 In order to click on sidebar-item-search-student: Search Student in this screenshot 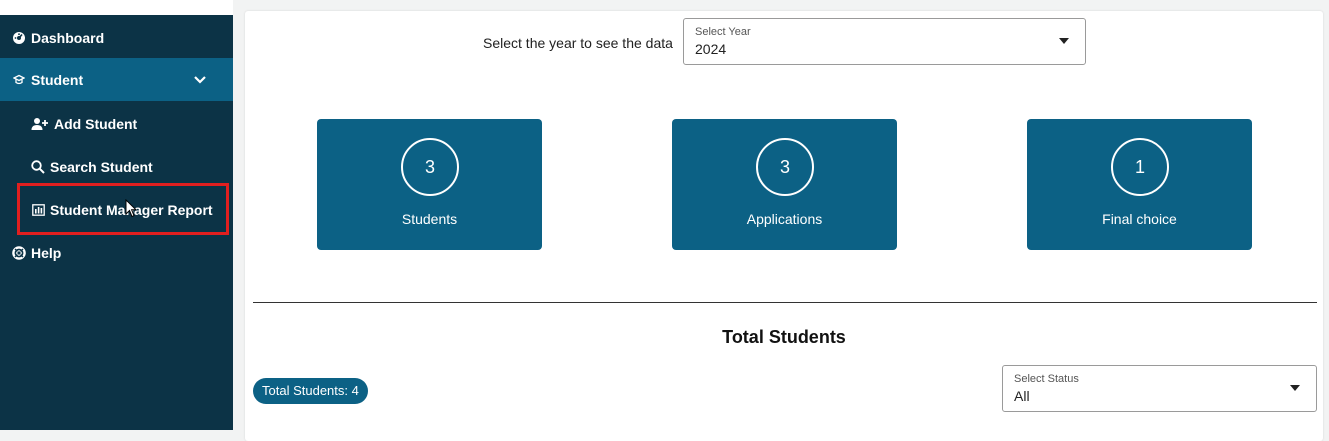, I will do `click(116, 166)`.